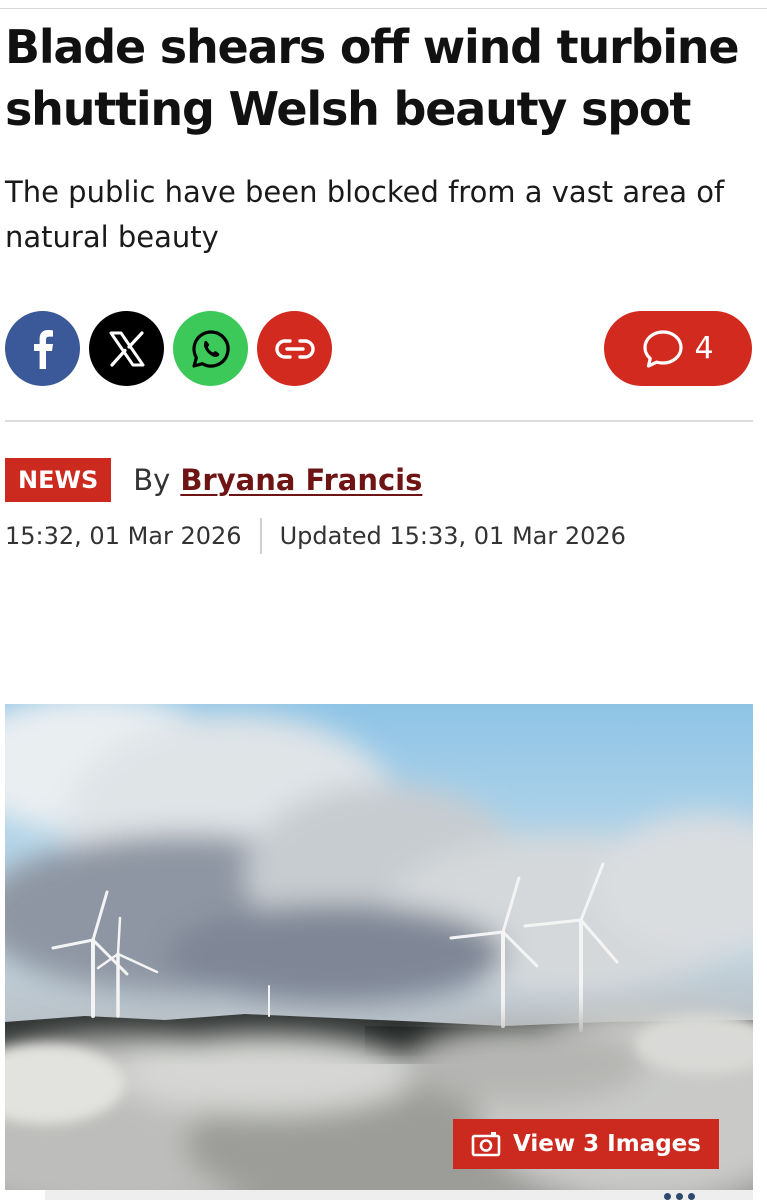 The height and width of the screenshot is (1200, 767). Describe the element at coordinates (607, 1144) in the screenshot. I see `view-images-label: View 3 Images` at that location.